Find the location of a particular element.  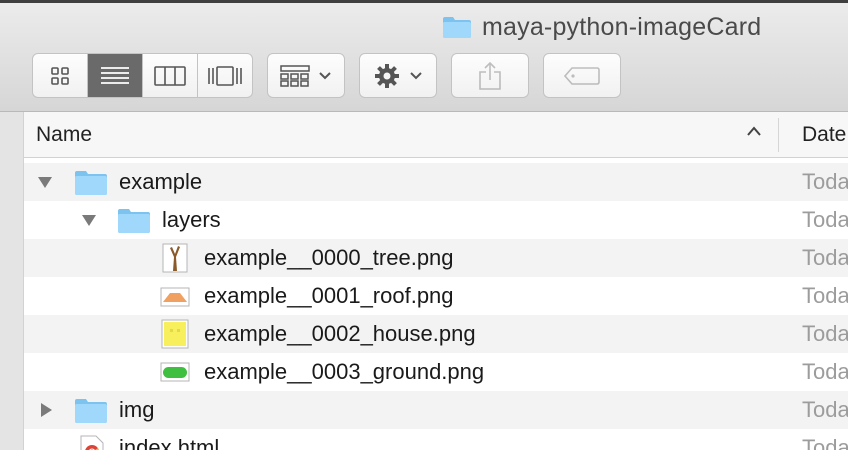

file-name: img is located at coordinates (137, 409).